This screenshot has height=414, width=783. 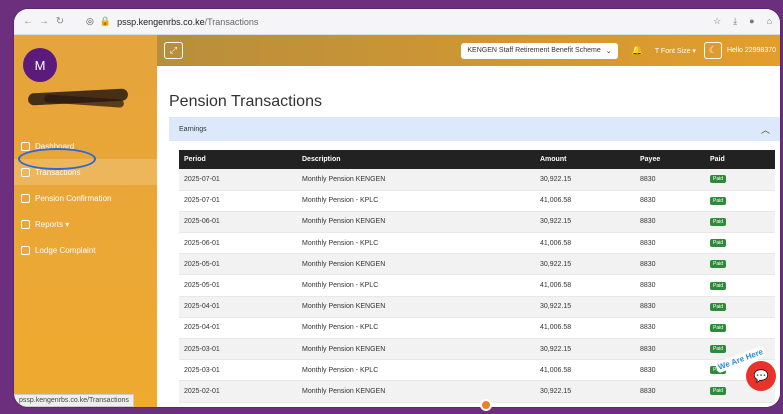 What do you see at coordinates (74, 400) in the screenshot?
I see `status-url: pssp.kengenrbs.co.ke/Transactions` at bounding box center [74, 400].